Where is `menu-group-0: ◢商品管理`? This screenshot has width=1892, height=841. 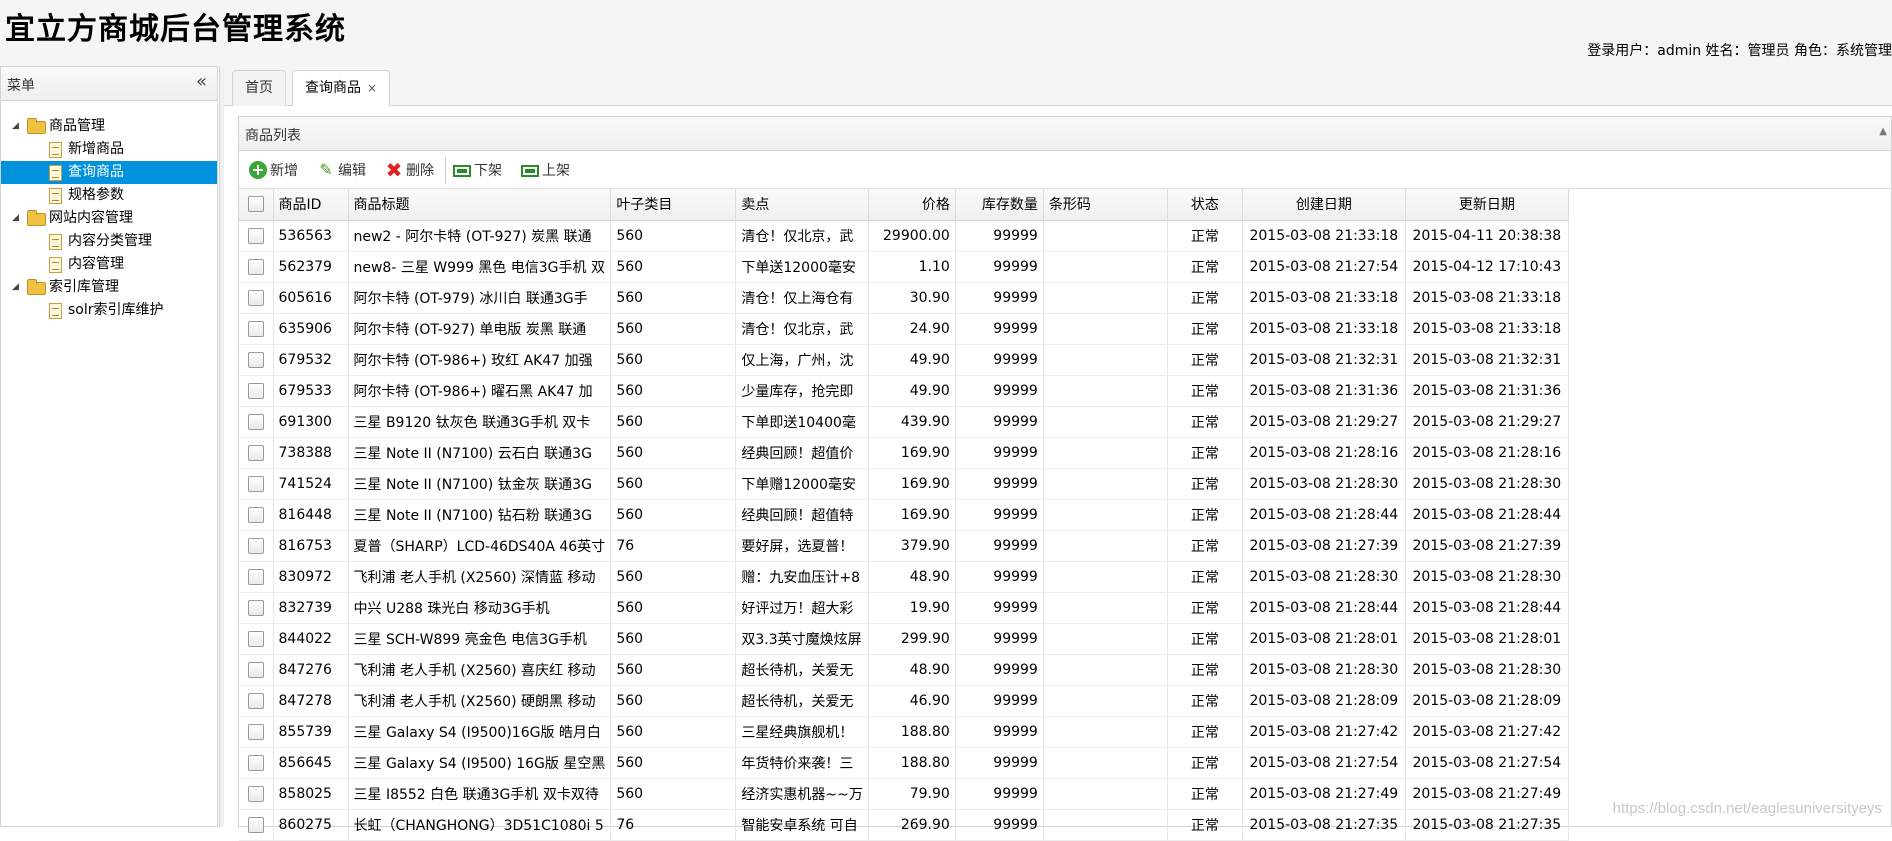 menu-group-0: ◢商品管理 is located at coordinates (109, 126).